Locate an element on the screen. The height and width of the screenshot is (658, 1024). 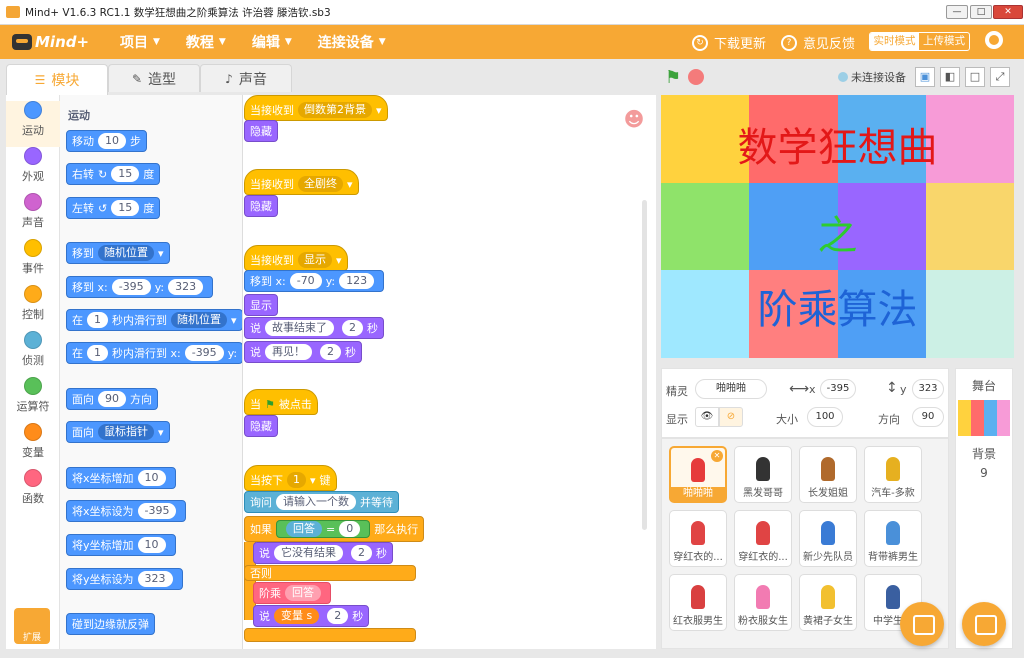
change-x-block: 将x坐标增加 10 is located at coordinates (121, 478).